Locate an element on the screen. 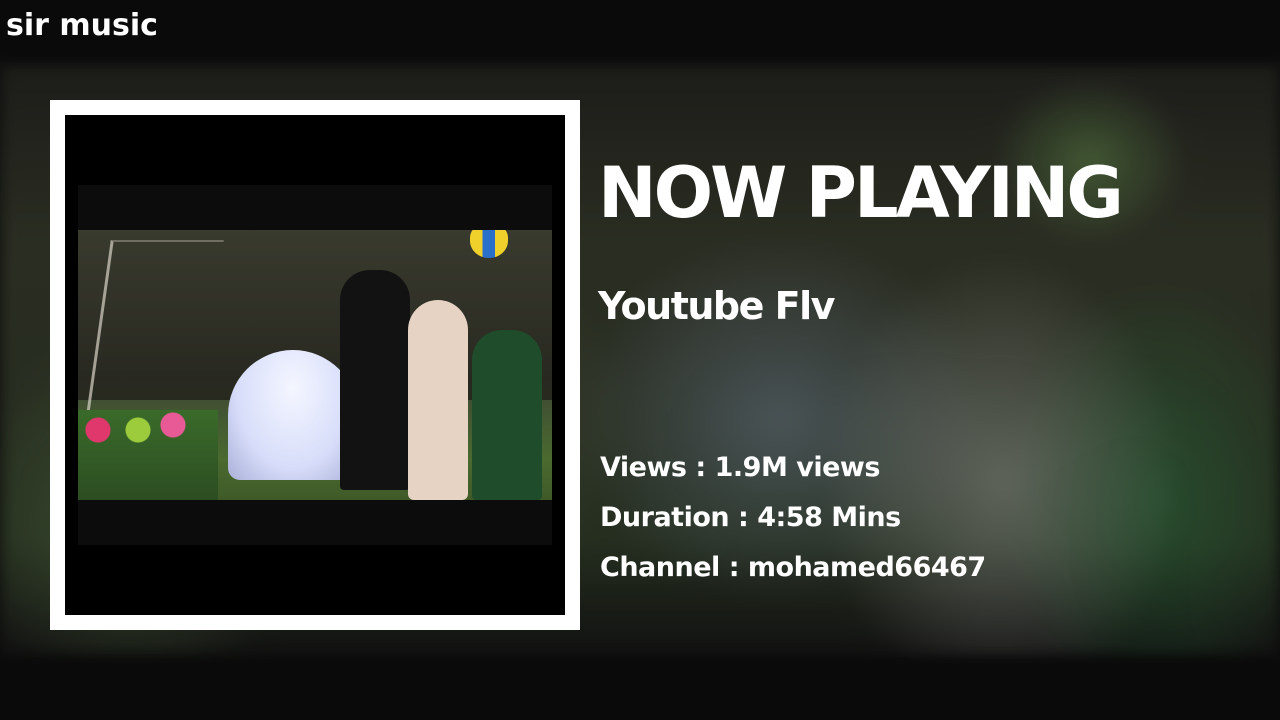  views-line: Views : 1.9M views is located at coordinates (740, 468).